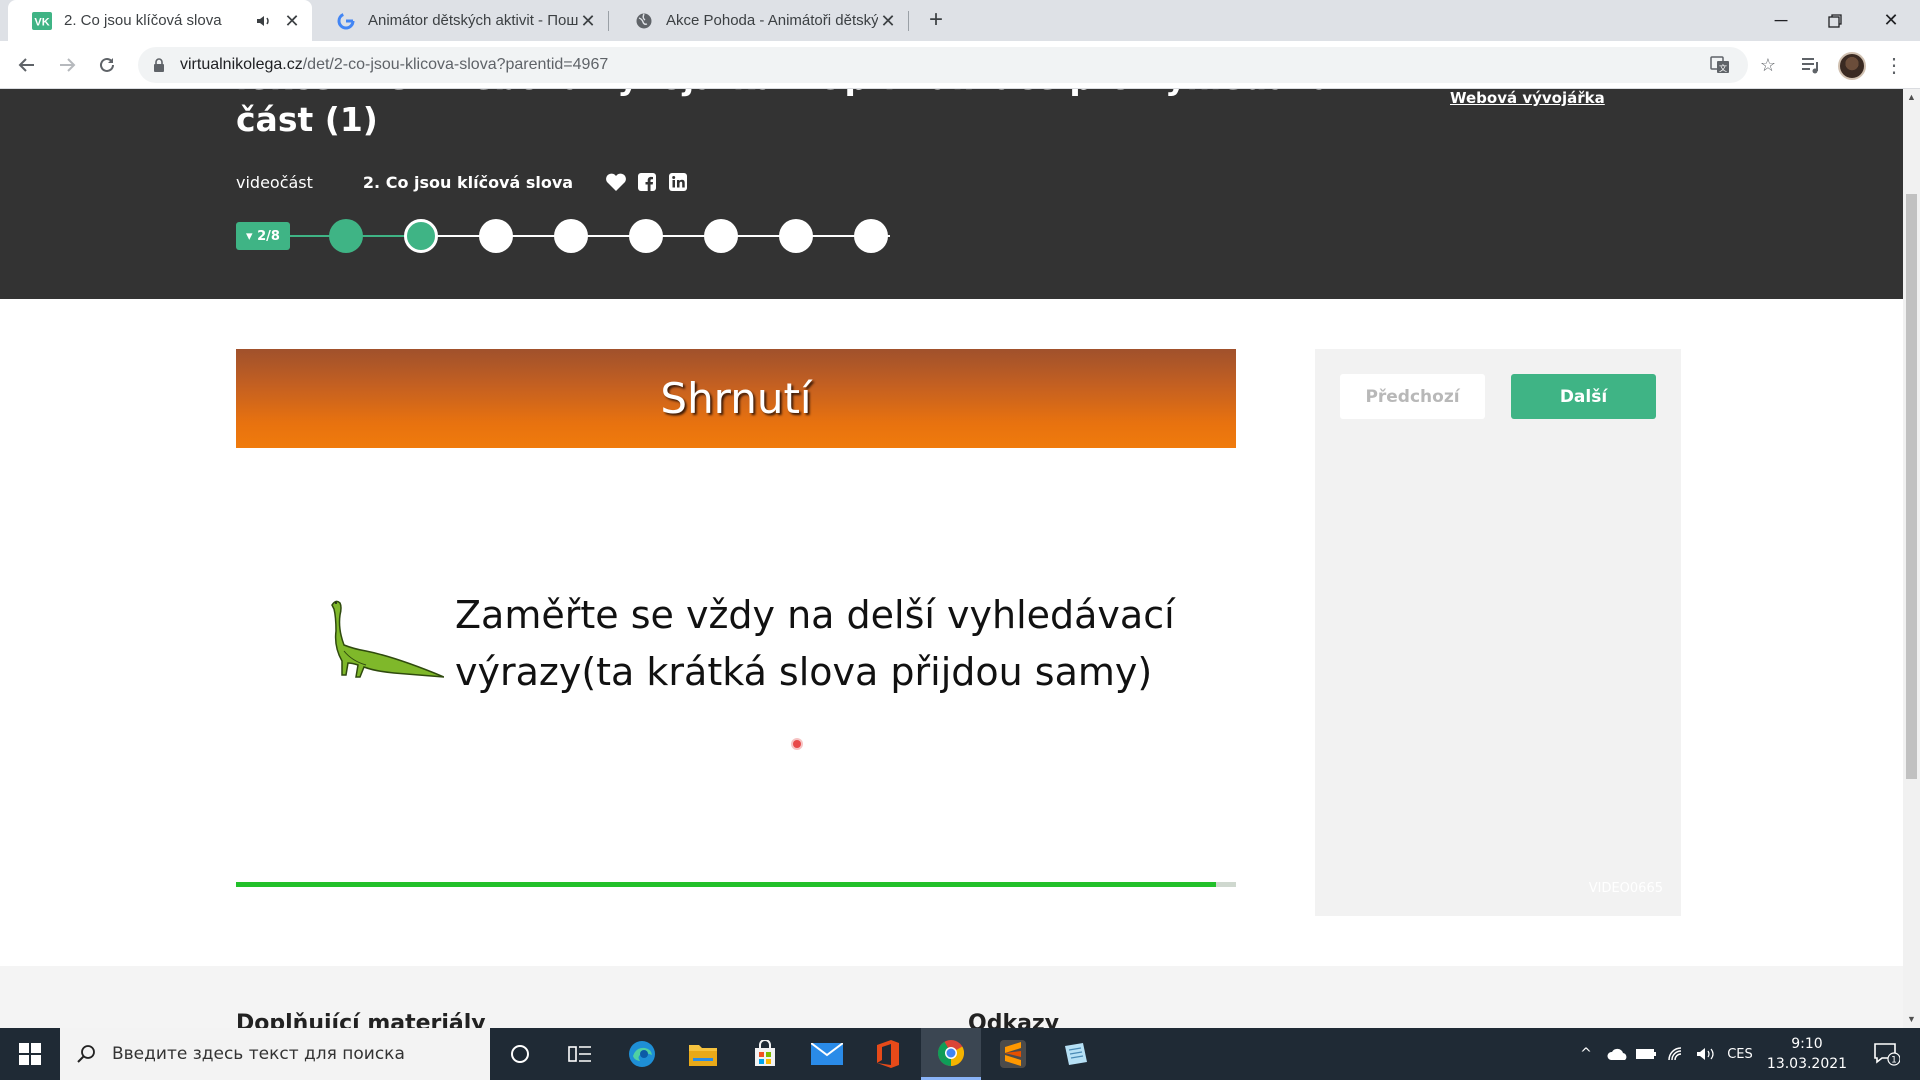 This screenshot has width=1920, height=1080. Describe the element at coordinates (616, 182) in the screenshot. I see `heart-icon` at that location.